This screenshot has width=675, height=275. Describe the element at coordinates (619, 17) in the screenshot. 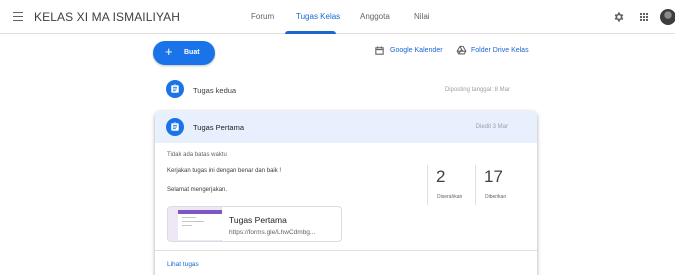

I see `settings-icon` at that location.